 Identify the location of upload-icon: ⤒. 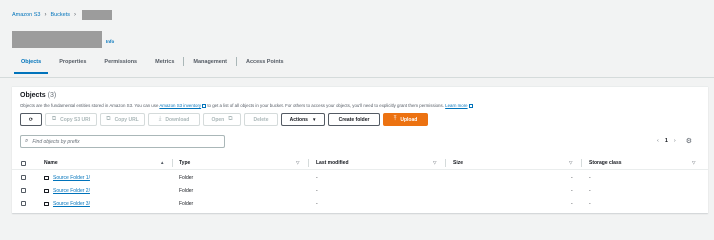
(395, 119).